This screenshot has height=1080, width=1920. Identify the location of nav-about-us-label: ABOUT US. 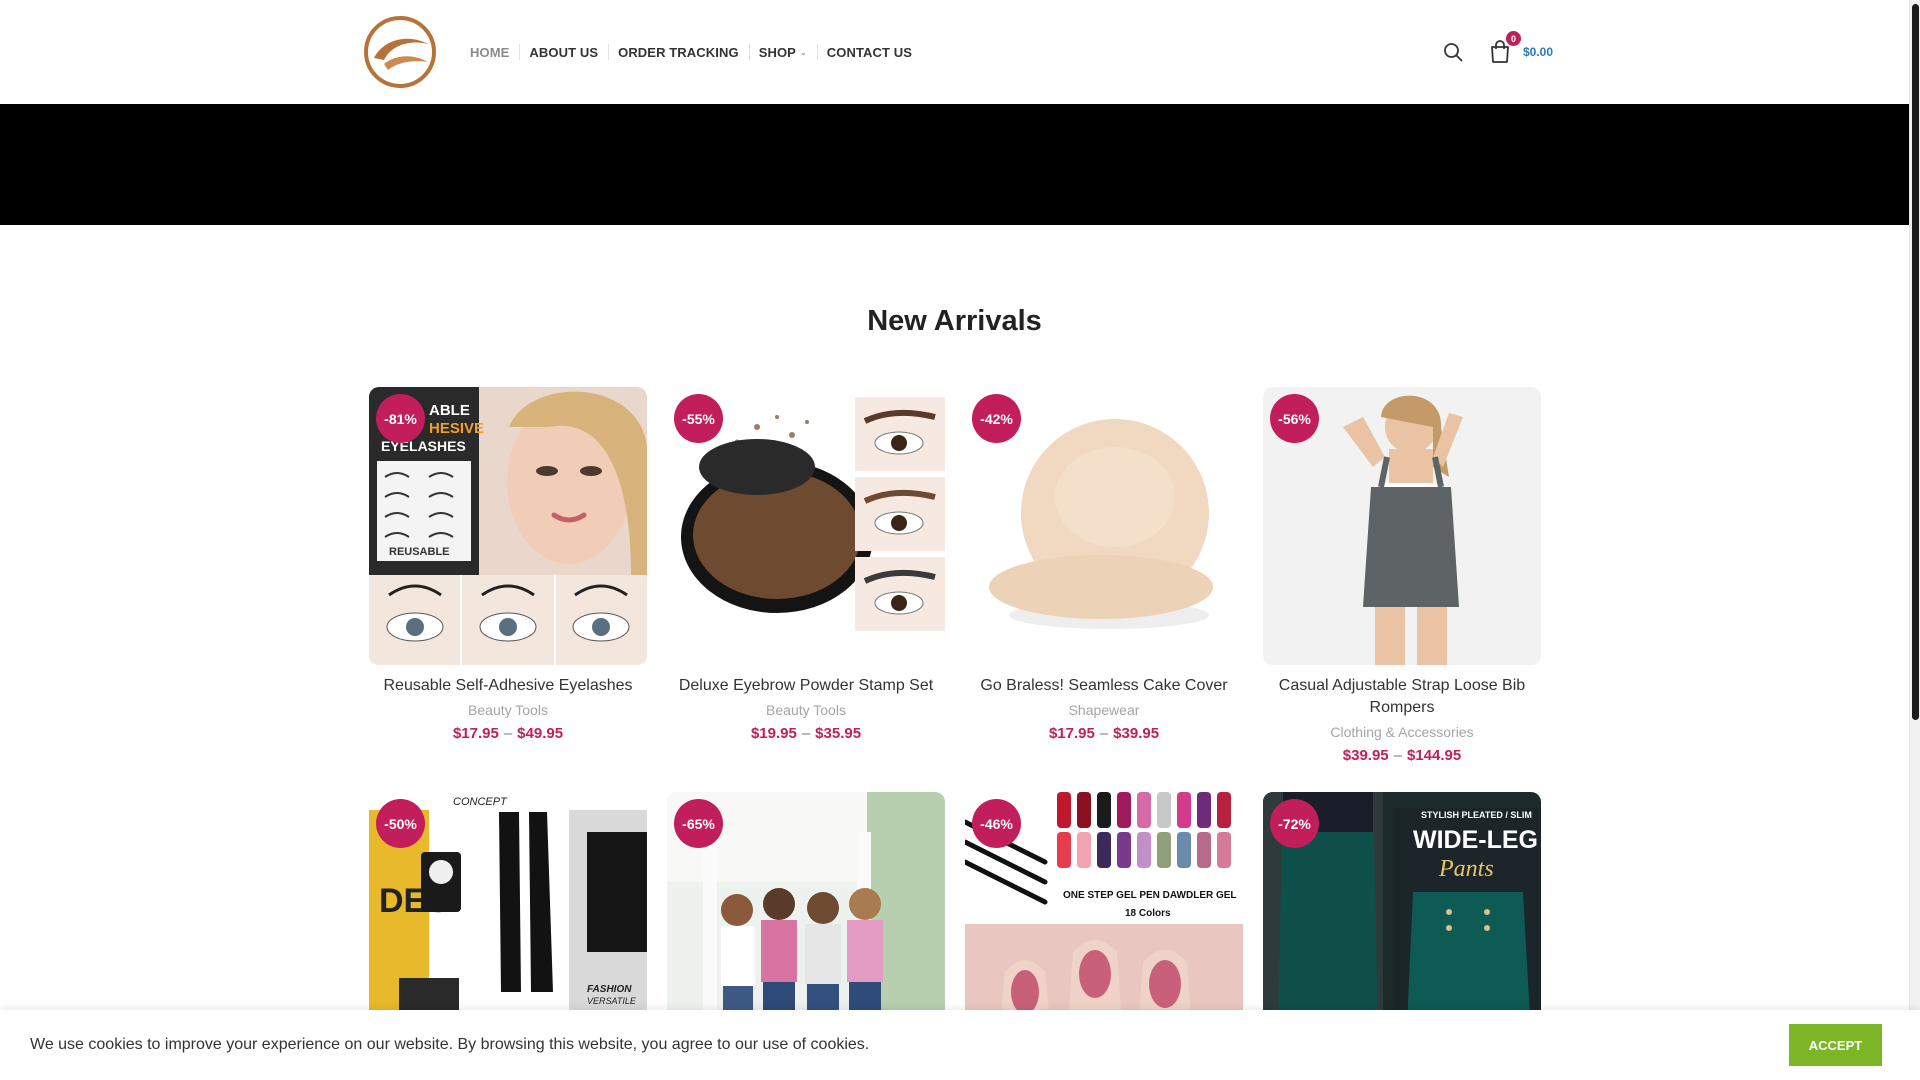
(564, 52).